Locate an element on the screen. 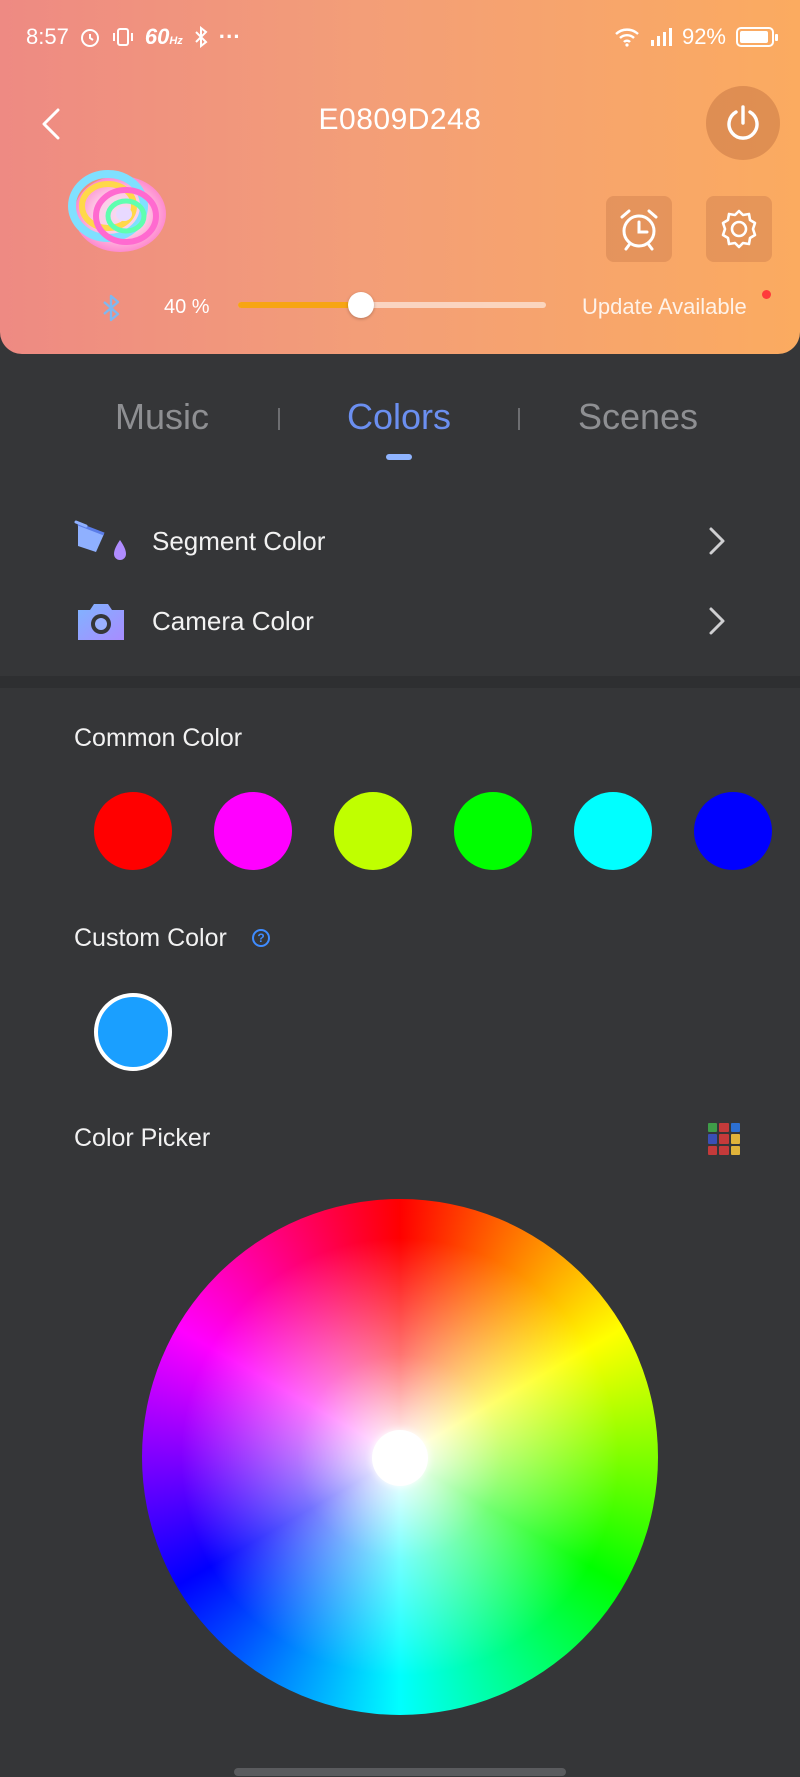 This screenshot has width=800, height=1777. color-picker-title: Color Picker is located at coordinates (142, 1138).